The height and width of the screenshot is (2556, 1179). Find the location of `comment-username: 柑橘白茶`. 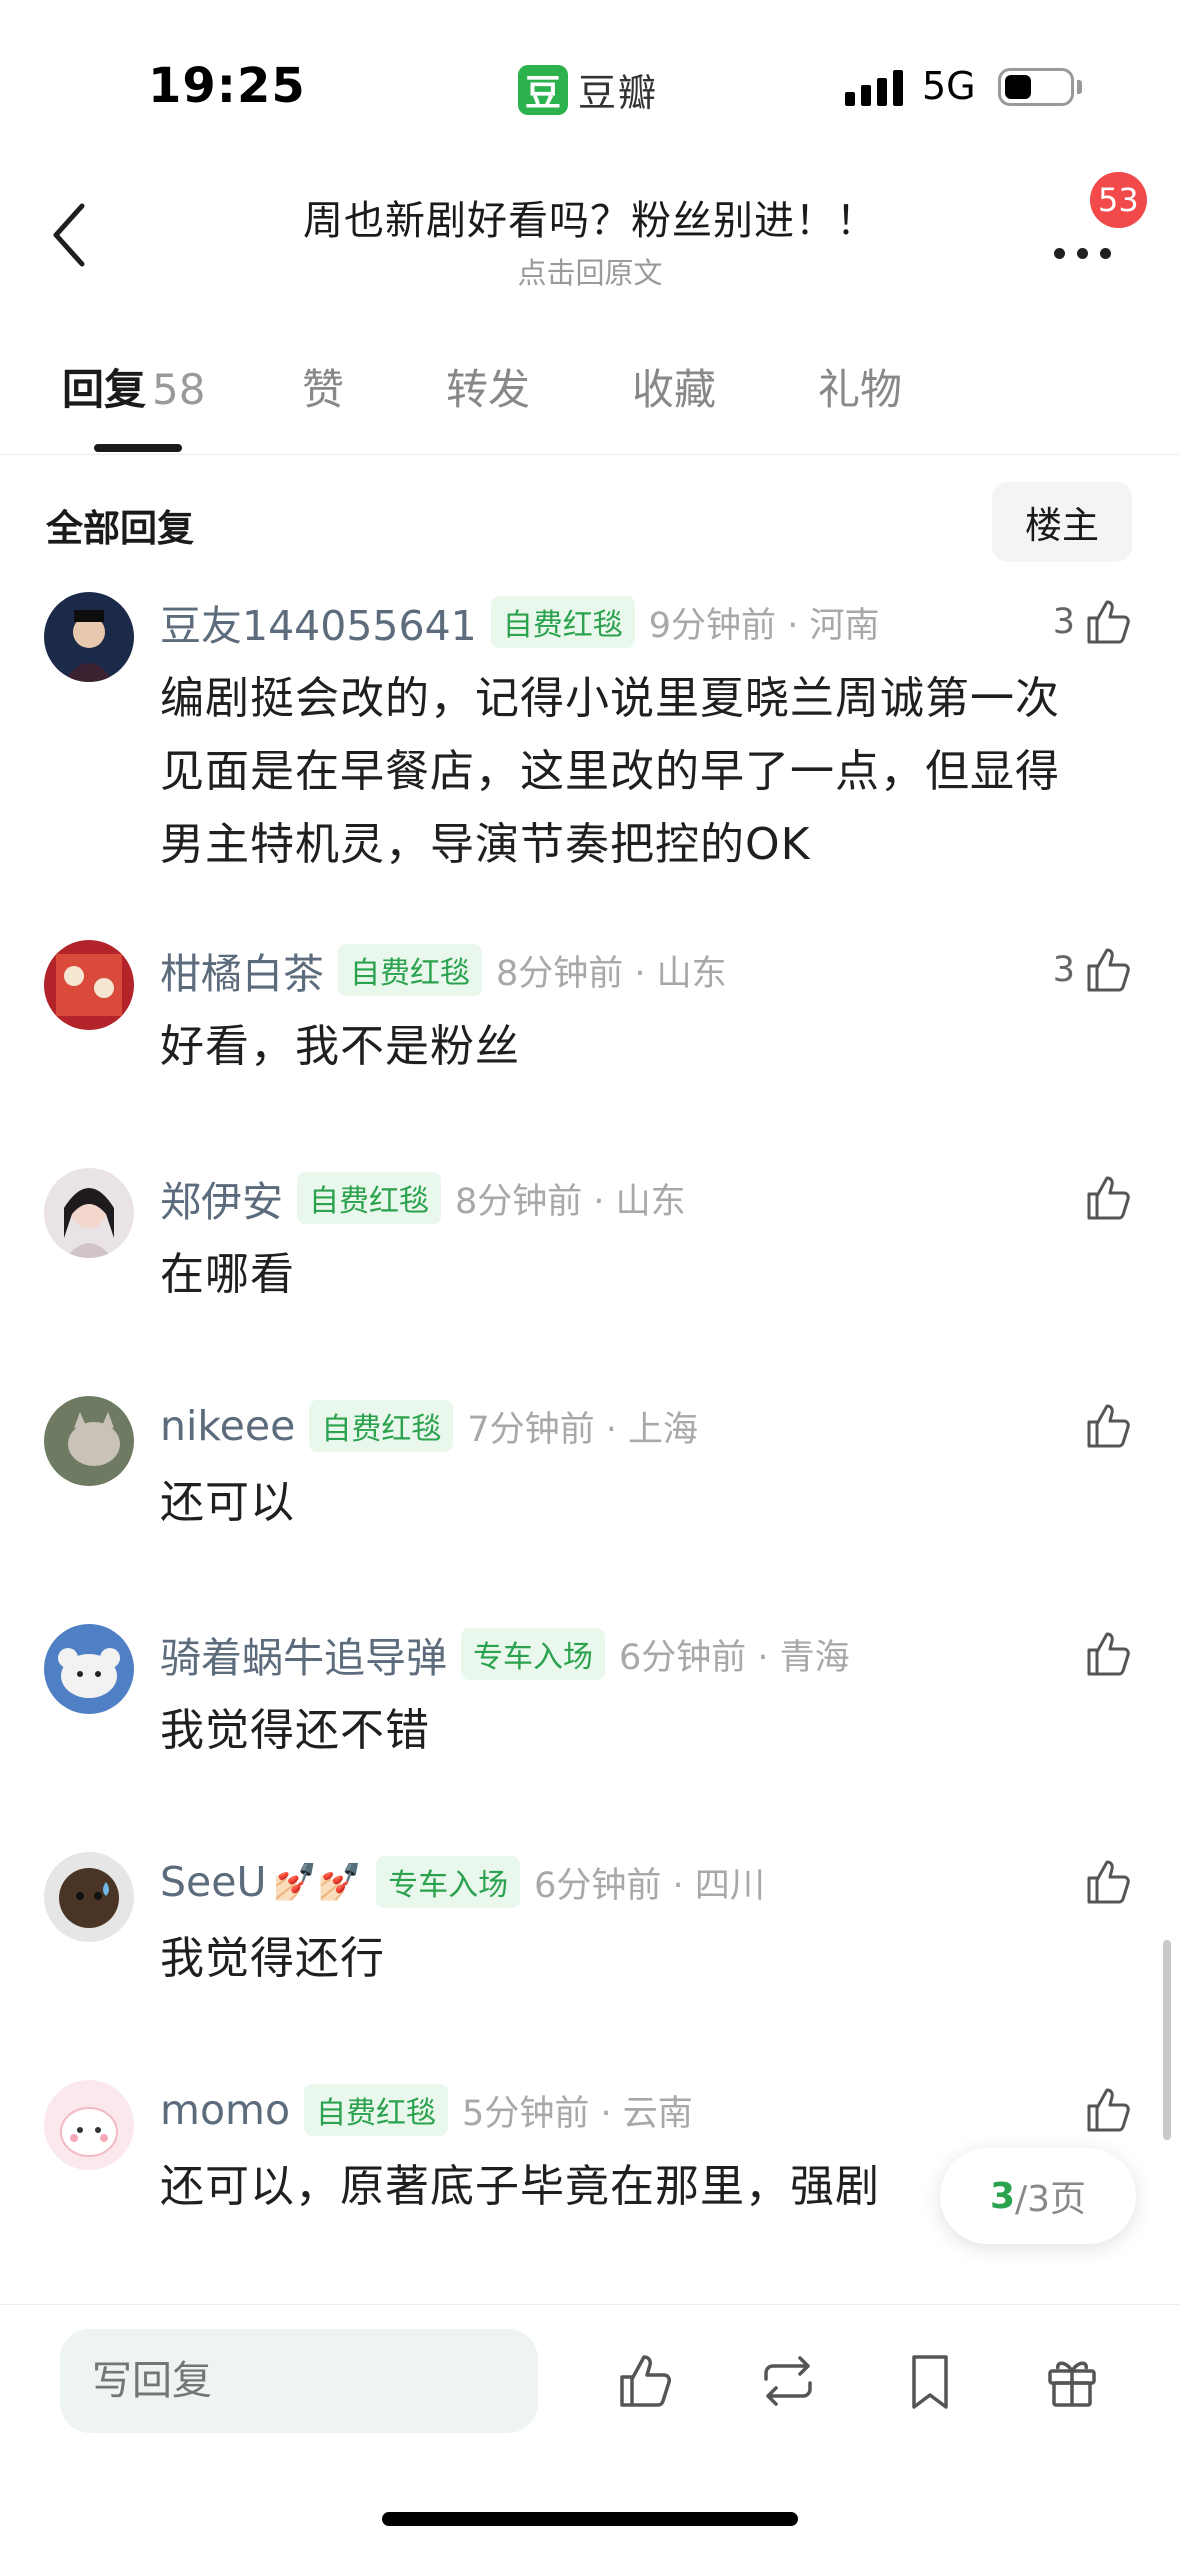

comment-username: 柑橘白茶 is located at coordinates (242, 970).